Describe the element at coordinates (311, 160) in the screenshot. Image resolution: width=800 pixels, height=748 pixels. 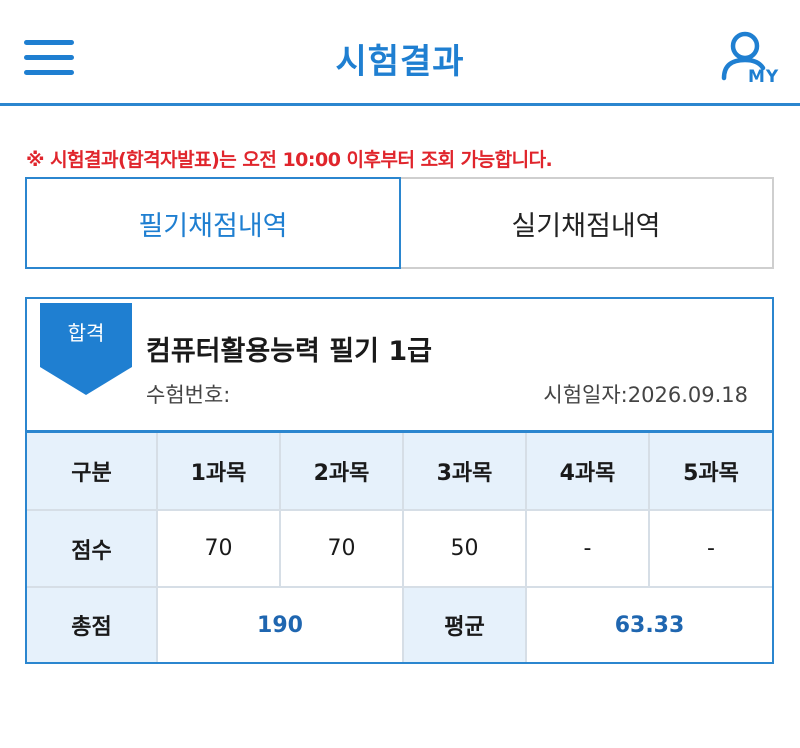
I see `notice-time: 10:00` at that location.